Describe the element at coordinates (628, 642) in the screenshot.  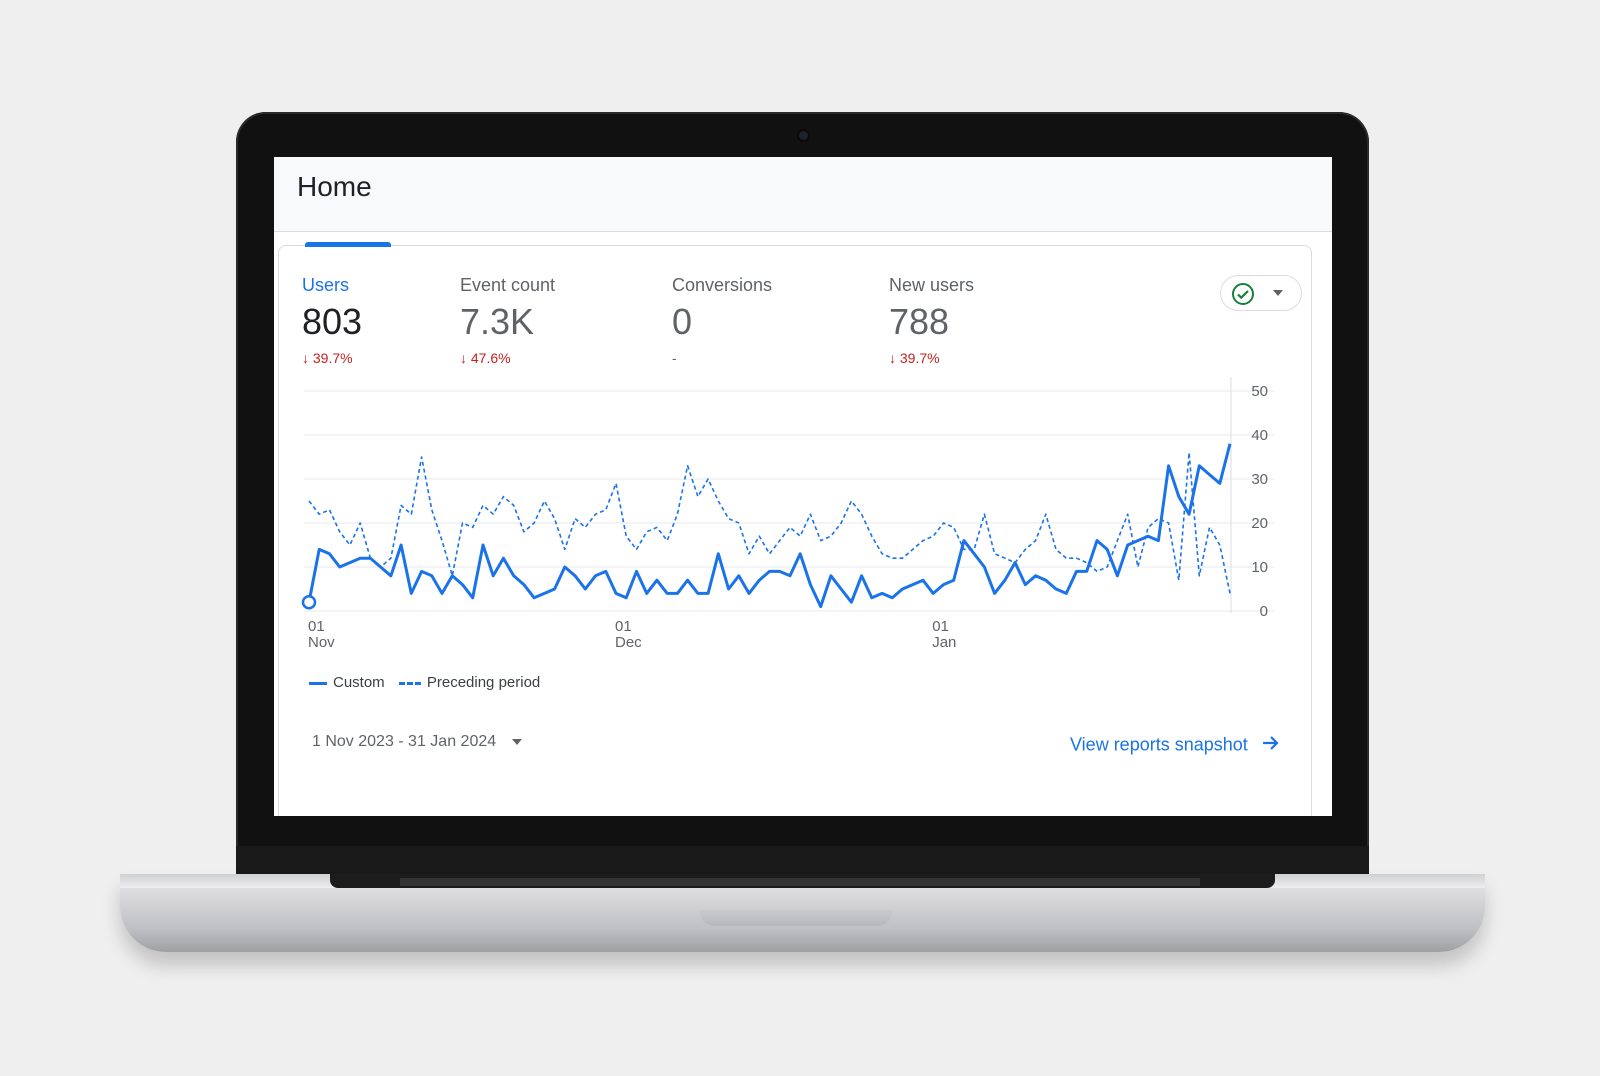
I see `x-tick-month: Dec` at that location.